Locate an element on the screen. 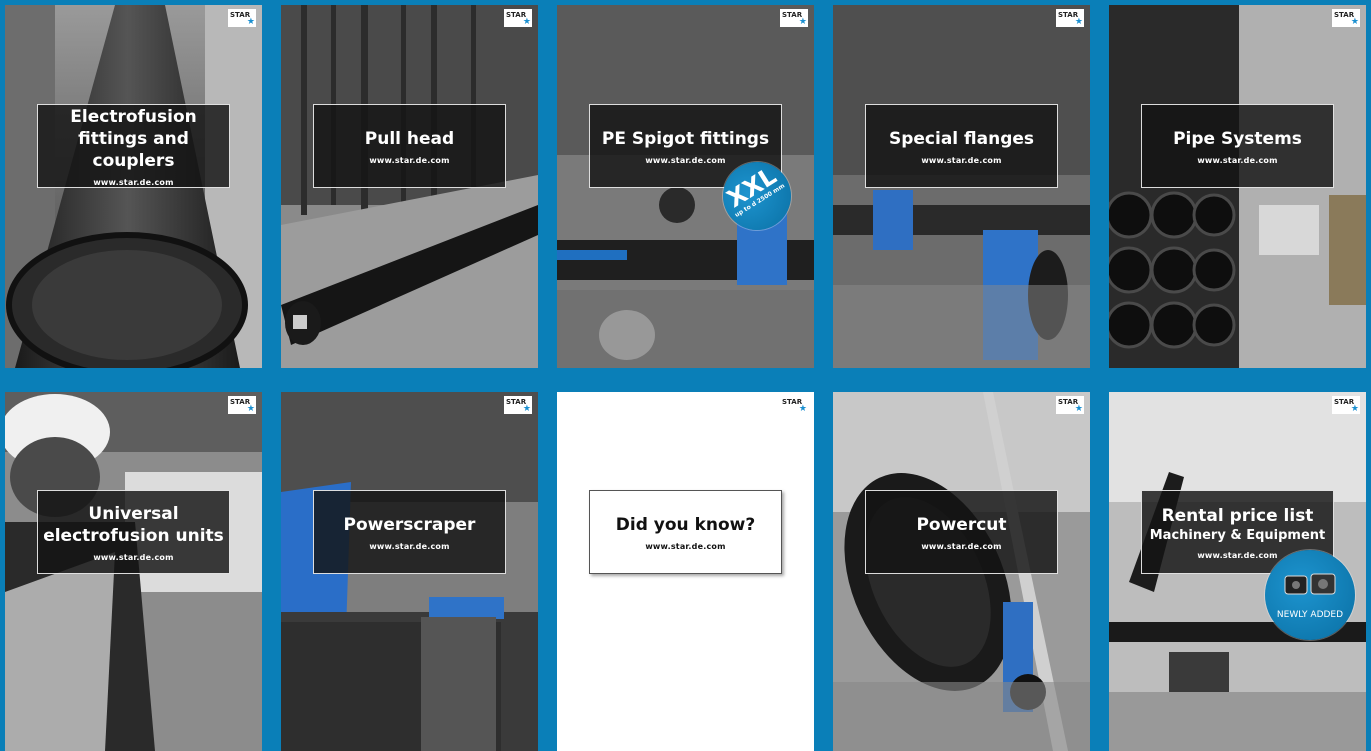 The height and width of the screenshot is (751, 1371). card-title: Electrofusion fittings and couplers is located at coordinates (133, 138).